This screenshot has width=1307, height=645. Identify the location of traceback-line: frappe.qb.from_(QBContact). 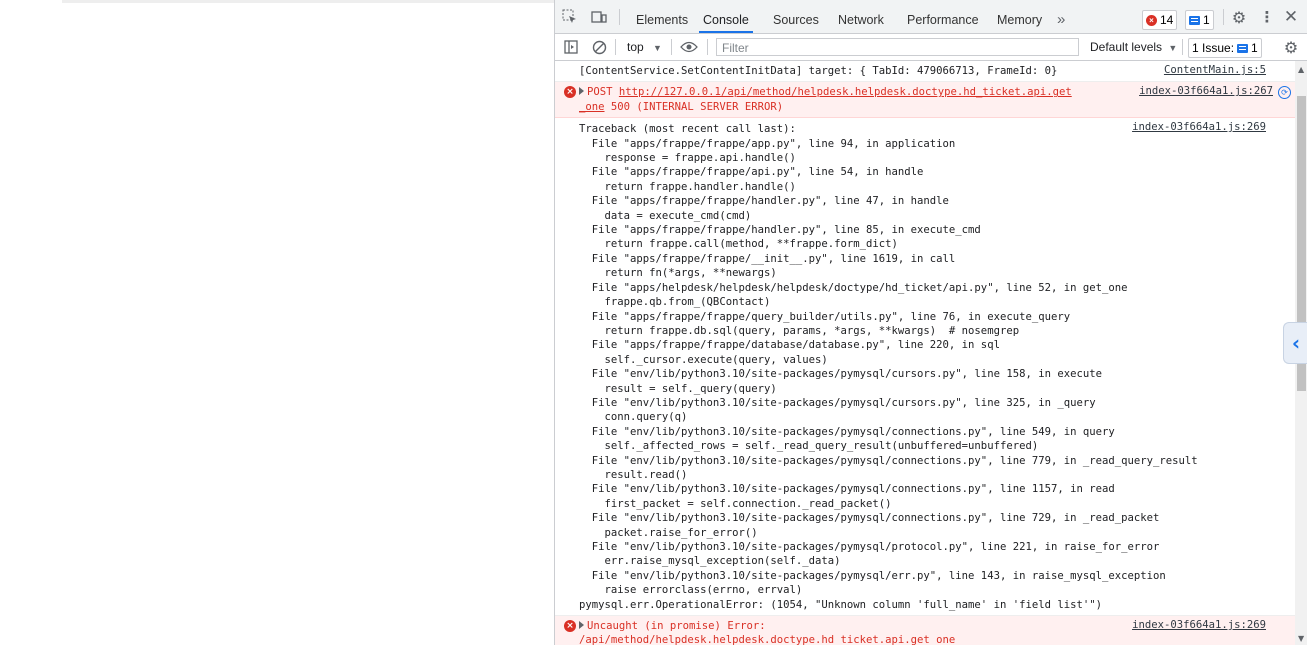
(675, 302).